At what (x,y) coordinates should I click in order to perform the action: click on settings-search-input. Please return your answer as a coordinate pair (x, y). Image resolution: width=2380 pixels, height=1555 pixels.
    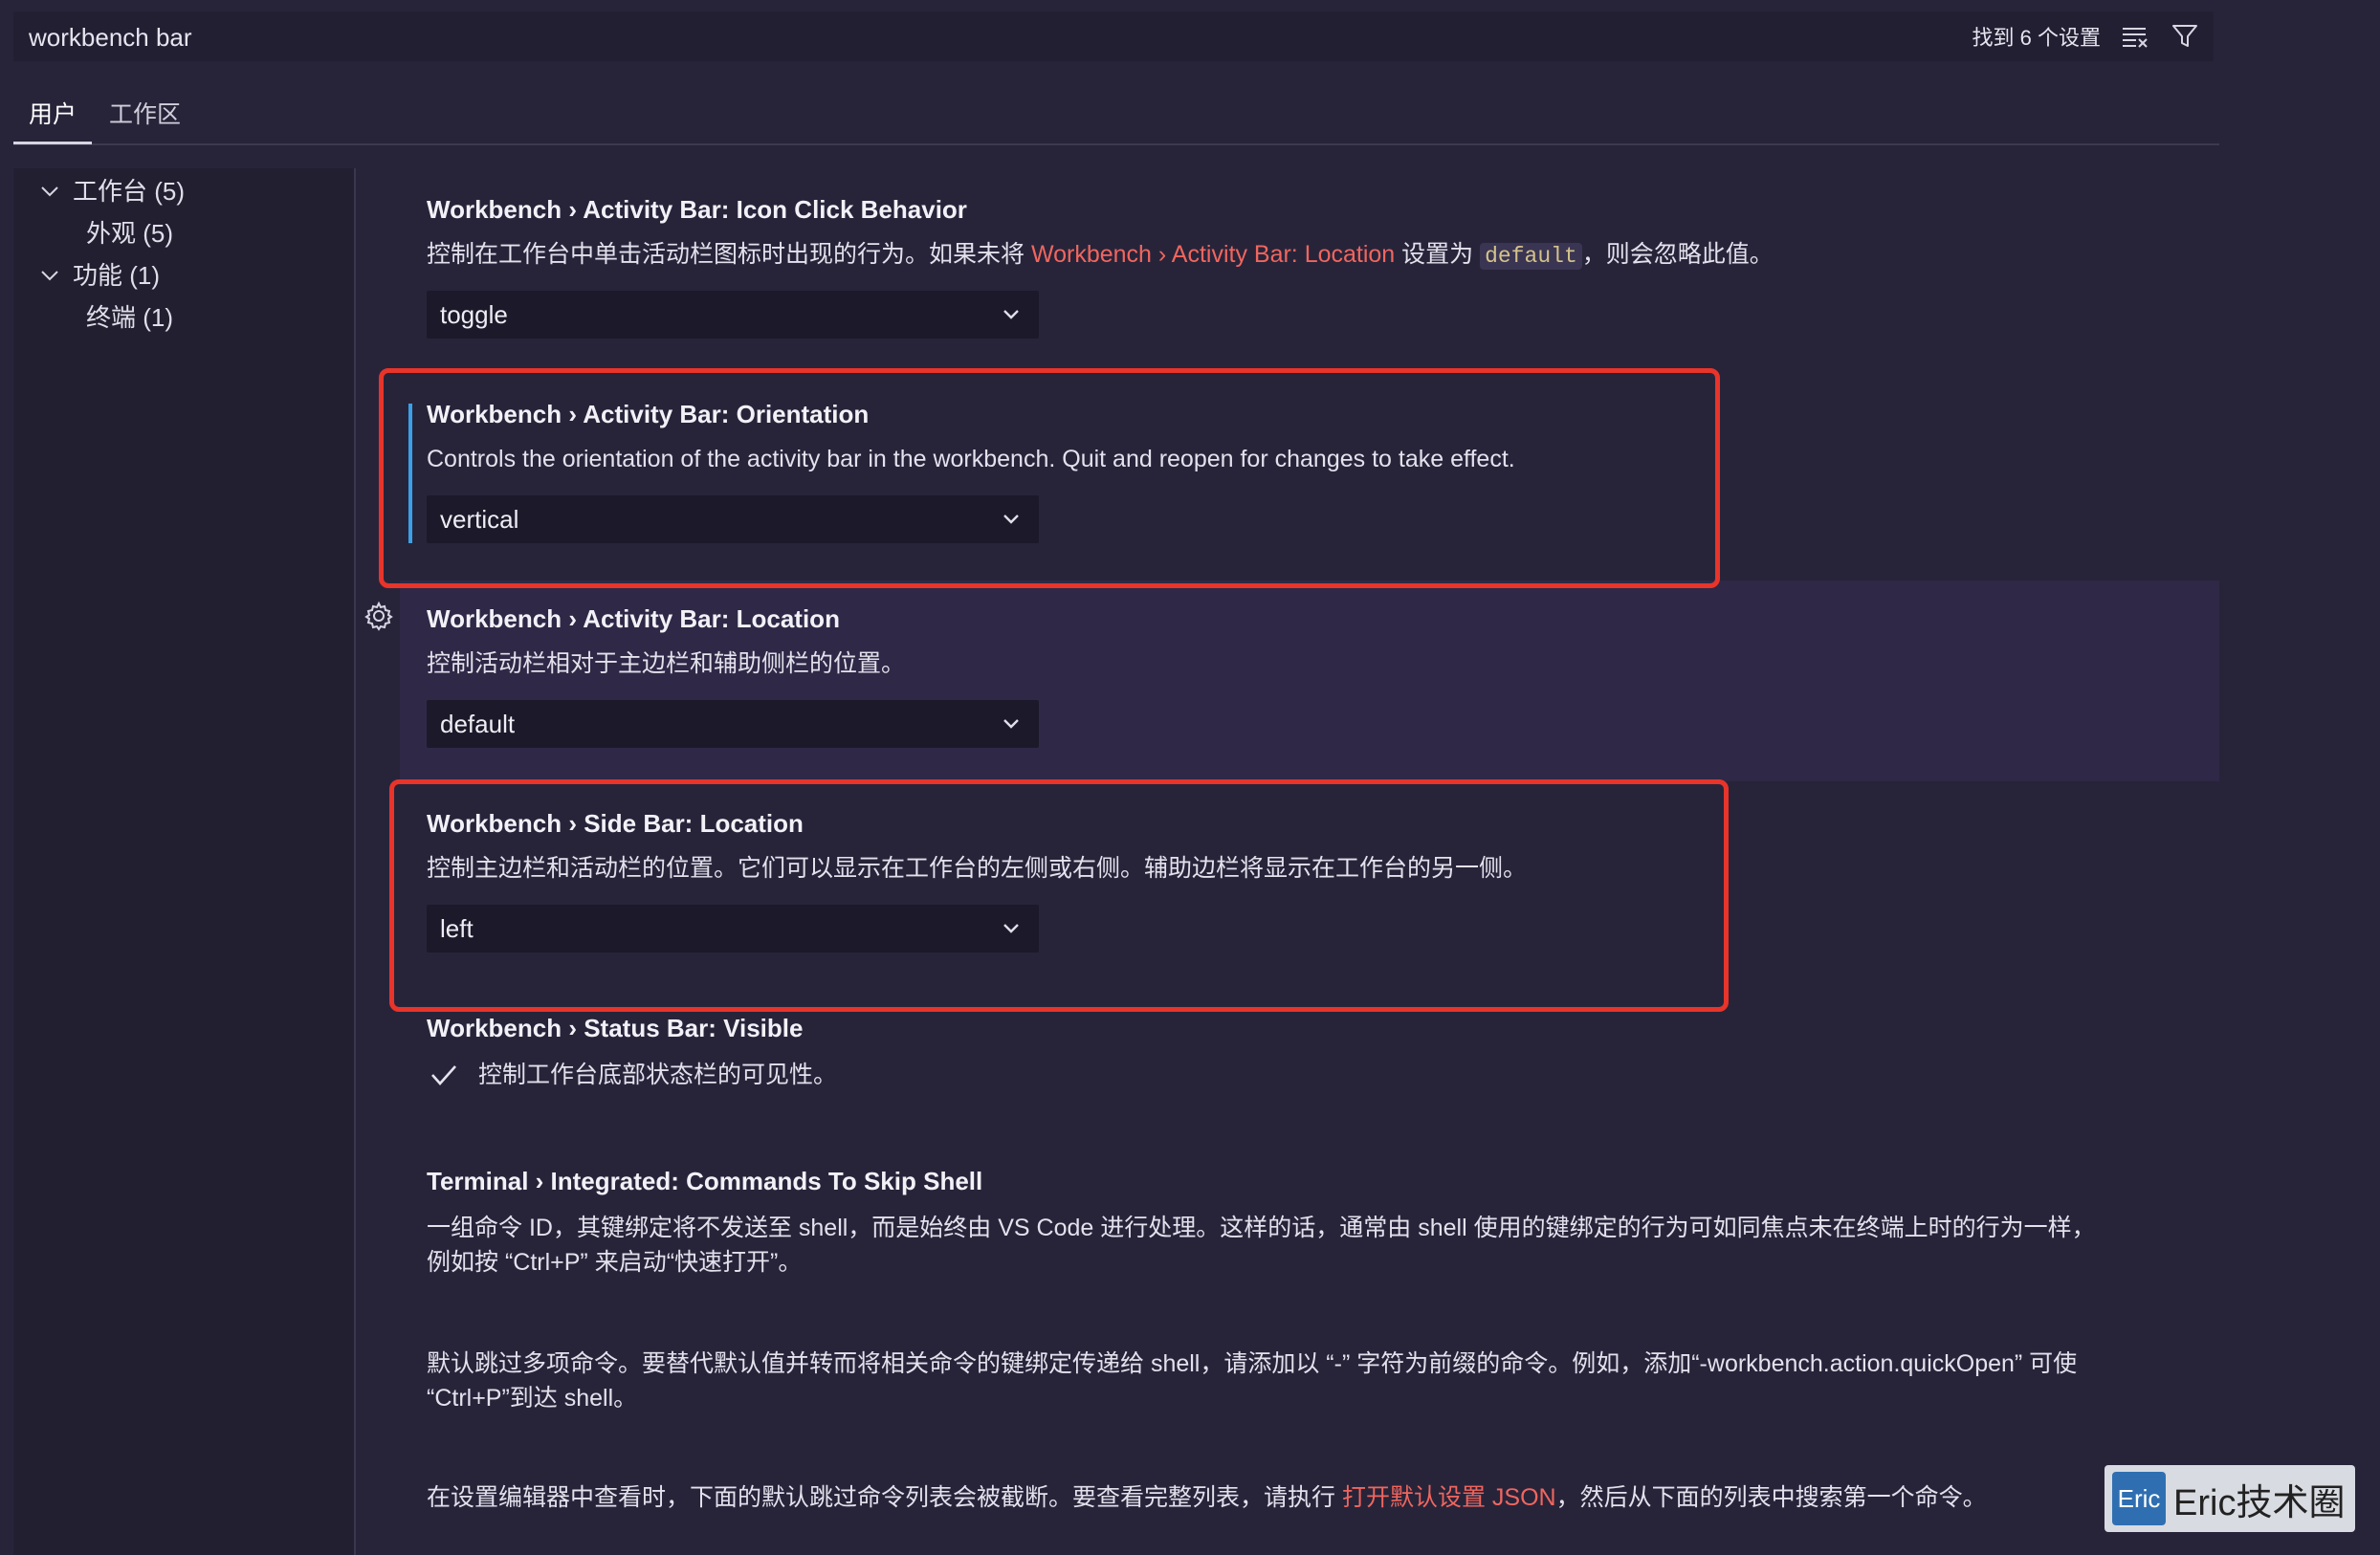
    Looking at the image, I should click on (890, 37).